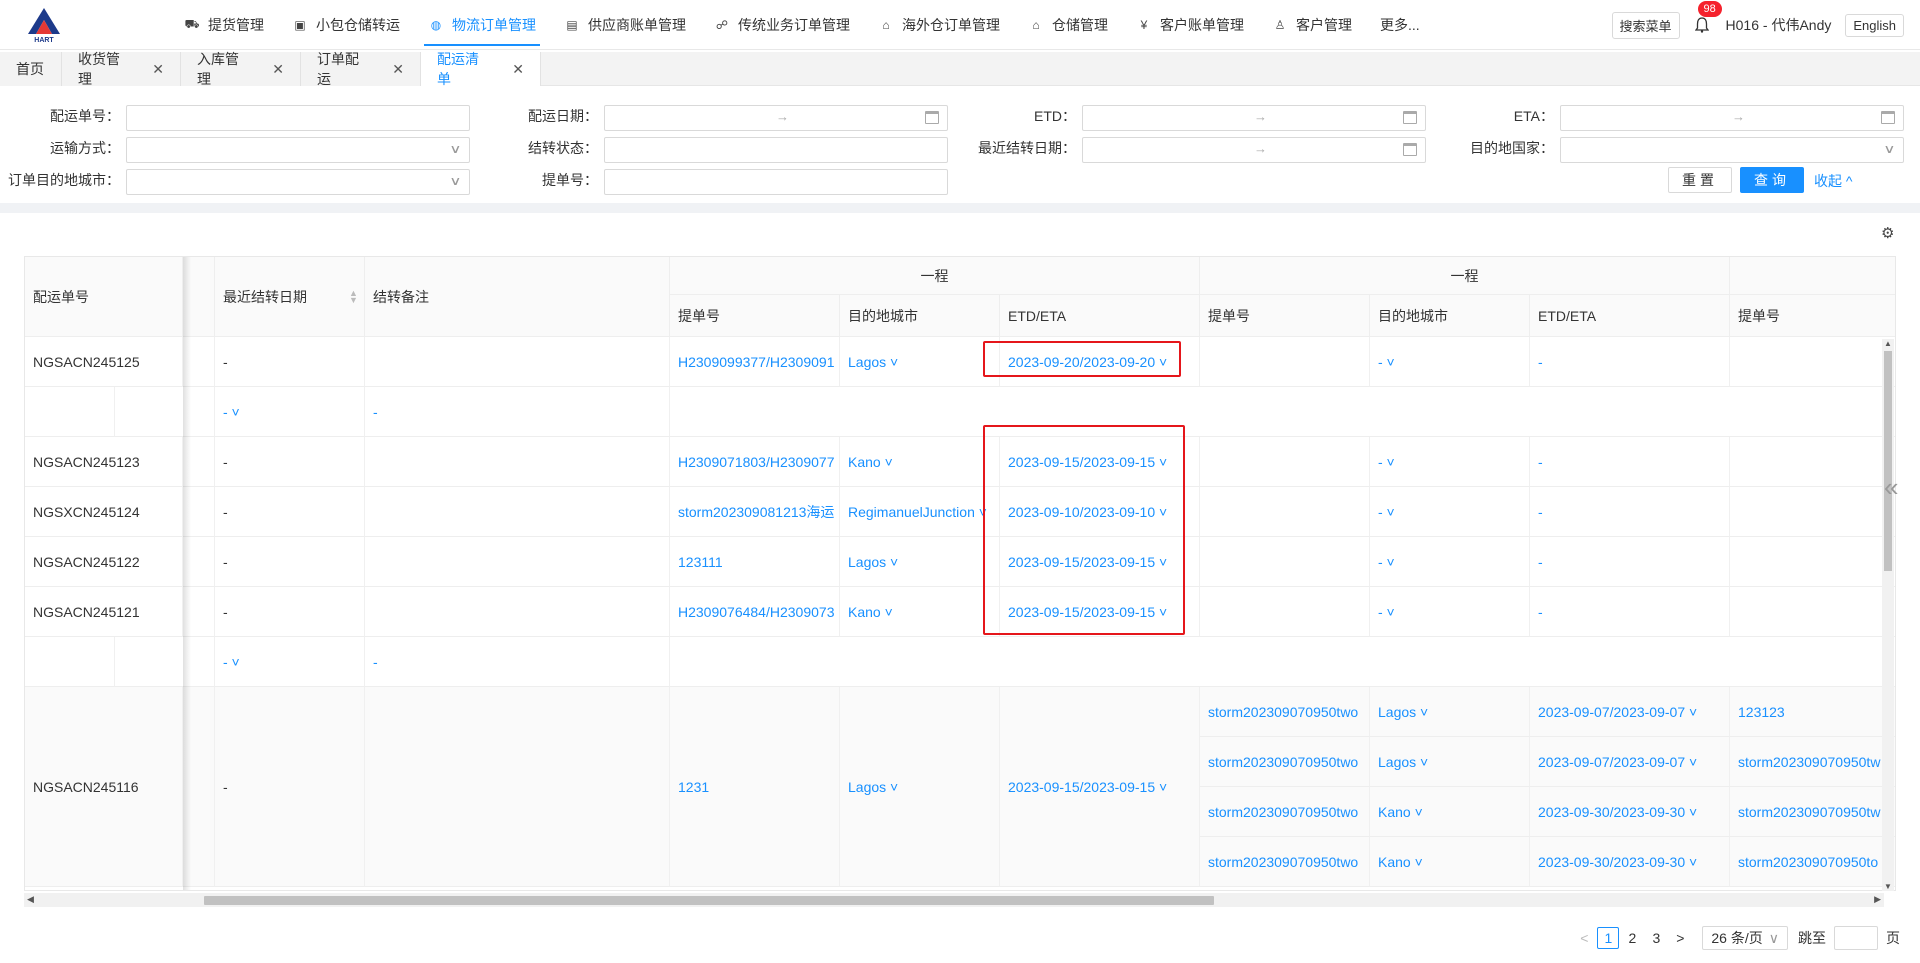 This screenshot has width=1920, height=963. Describe the element at coordinates (755, 612) in the screenshot. I see `bill-no-link: H2309076484/H2309073` at that location.